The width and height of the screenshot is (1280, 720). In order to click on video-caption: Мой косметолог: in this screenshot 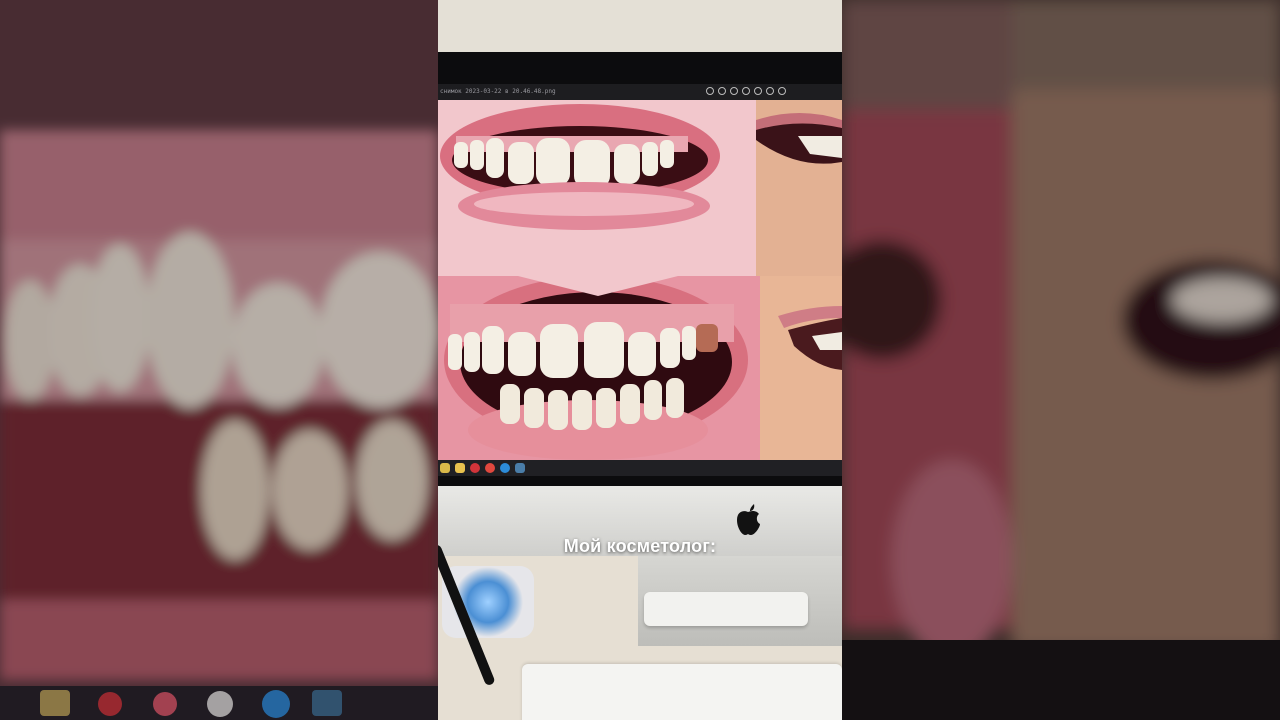, I will do `click(640, 546)`.